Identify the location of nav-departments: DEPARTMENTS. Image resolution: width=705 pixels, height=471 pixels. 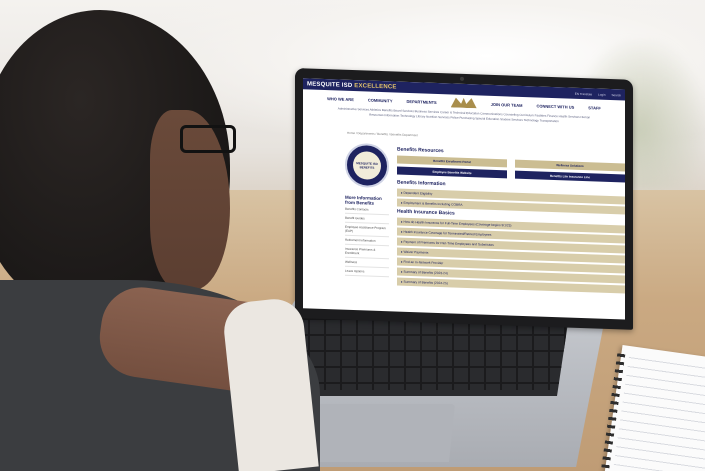
(422, 101).